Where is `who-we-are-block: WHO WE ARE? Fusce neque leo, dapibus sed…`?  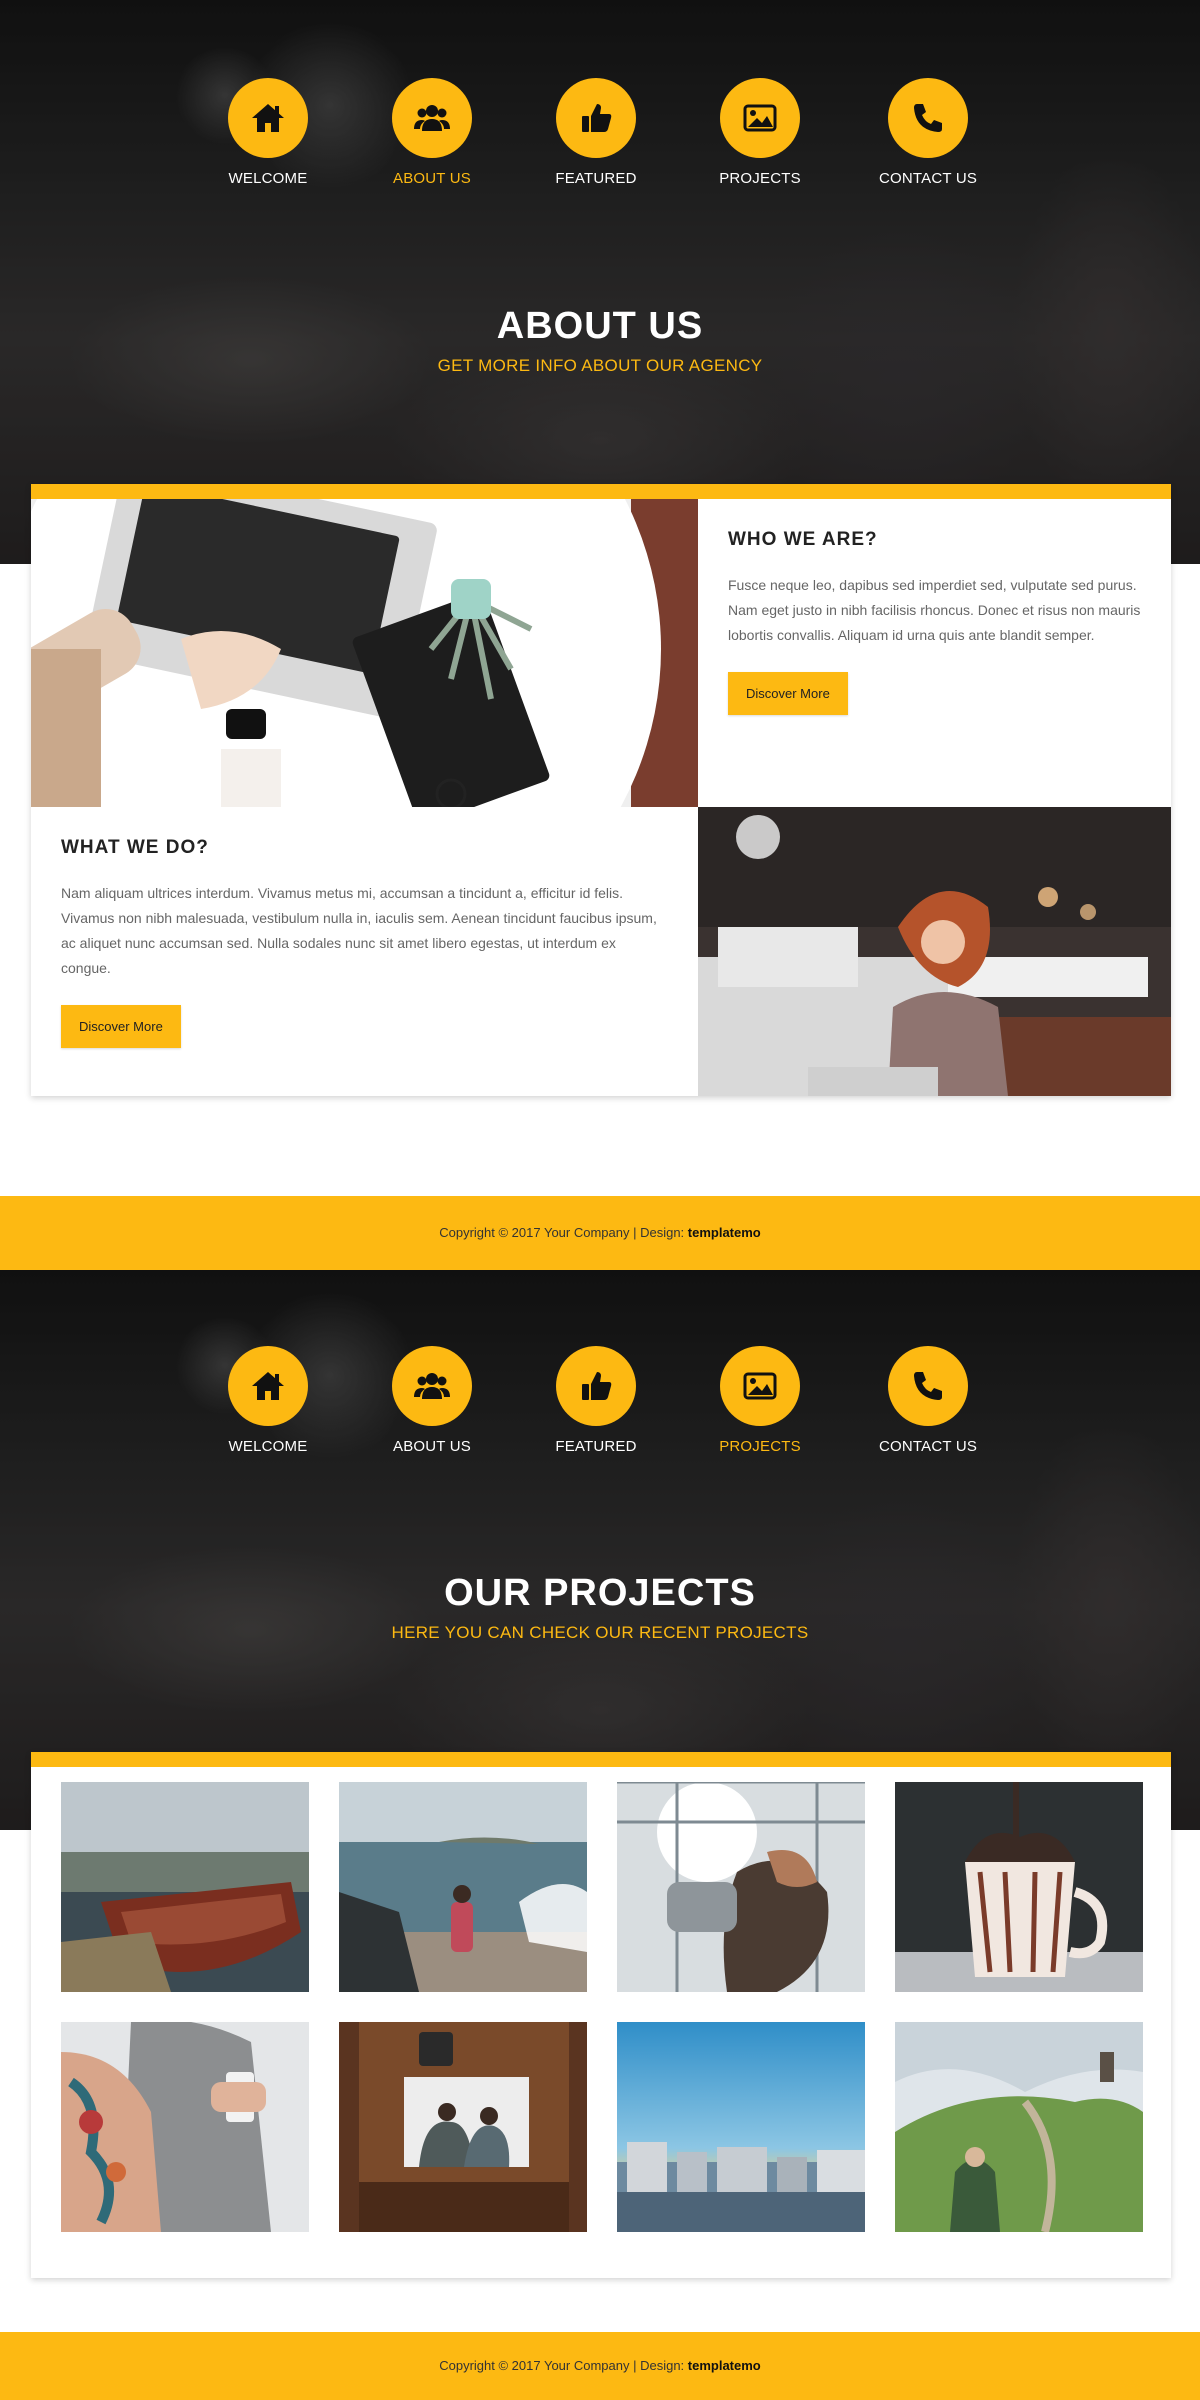
who-we-are-block: WHO WE ARE? Fusce neque leo, dapibus sed… is located at coordinates (934, 607).